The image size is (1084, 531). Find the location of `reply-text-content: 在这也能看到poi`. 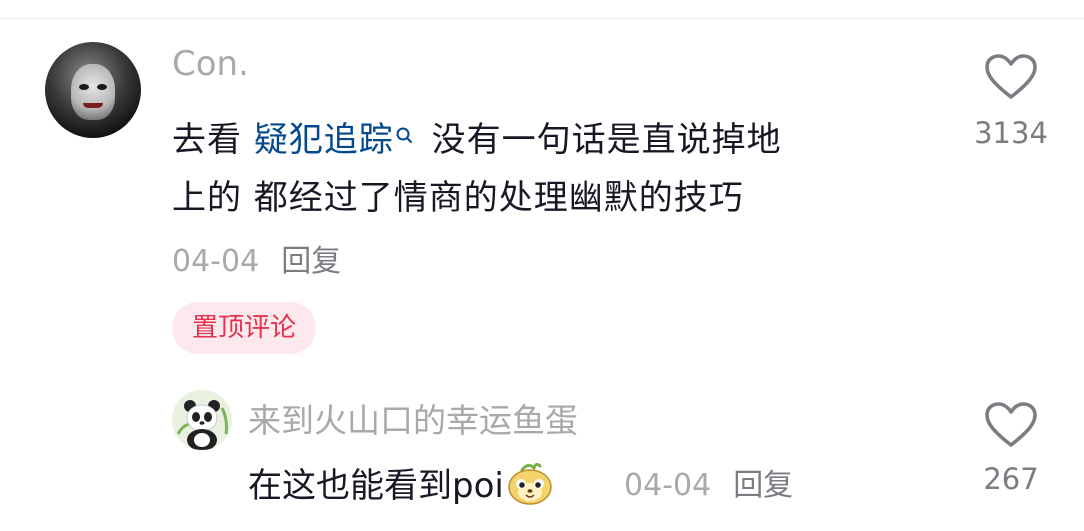

reply-text-content: 在这也能看到poi is located at coordinates (376, 486).